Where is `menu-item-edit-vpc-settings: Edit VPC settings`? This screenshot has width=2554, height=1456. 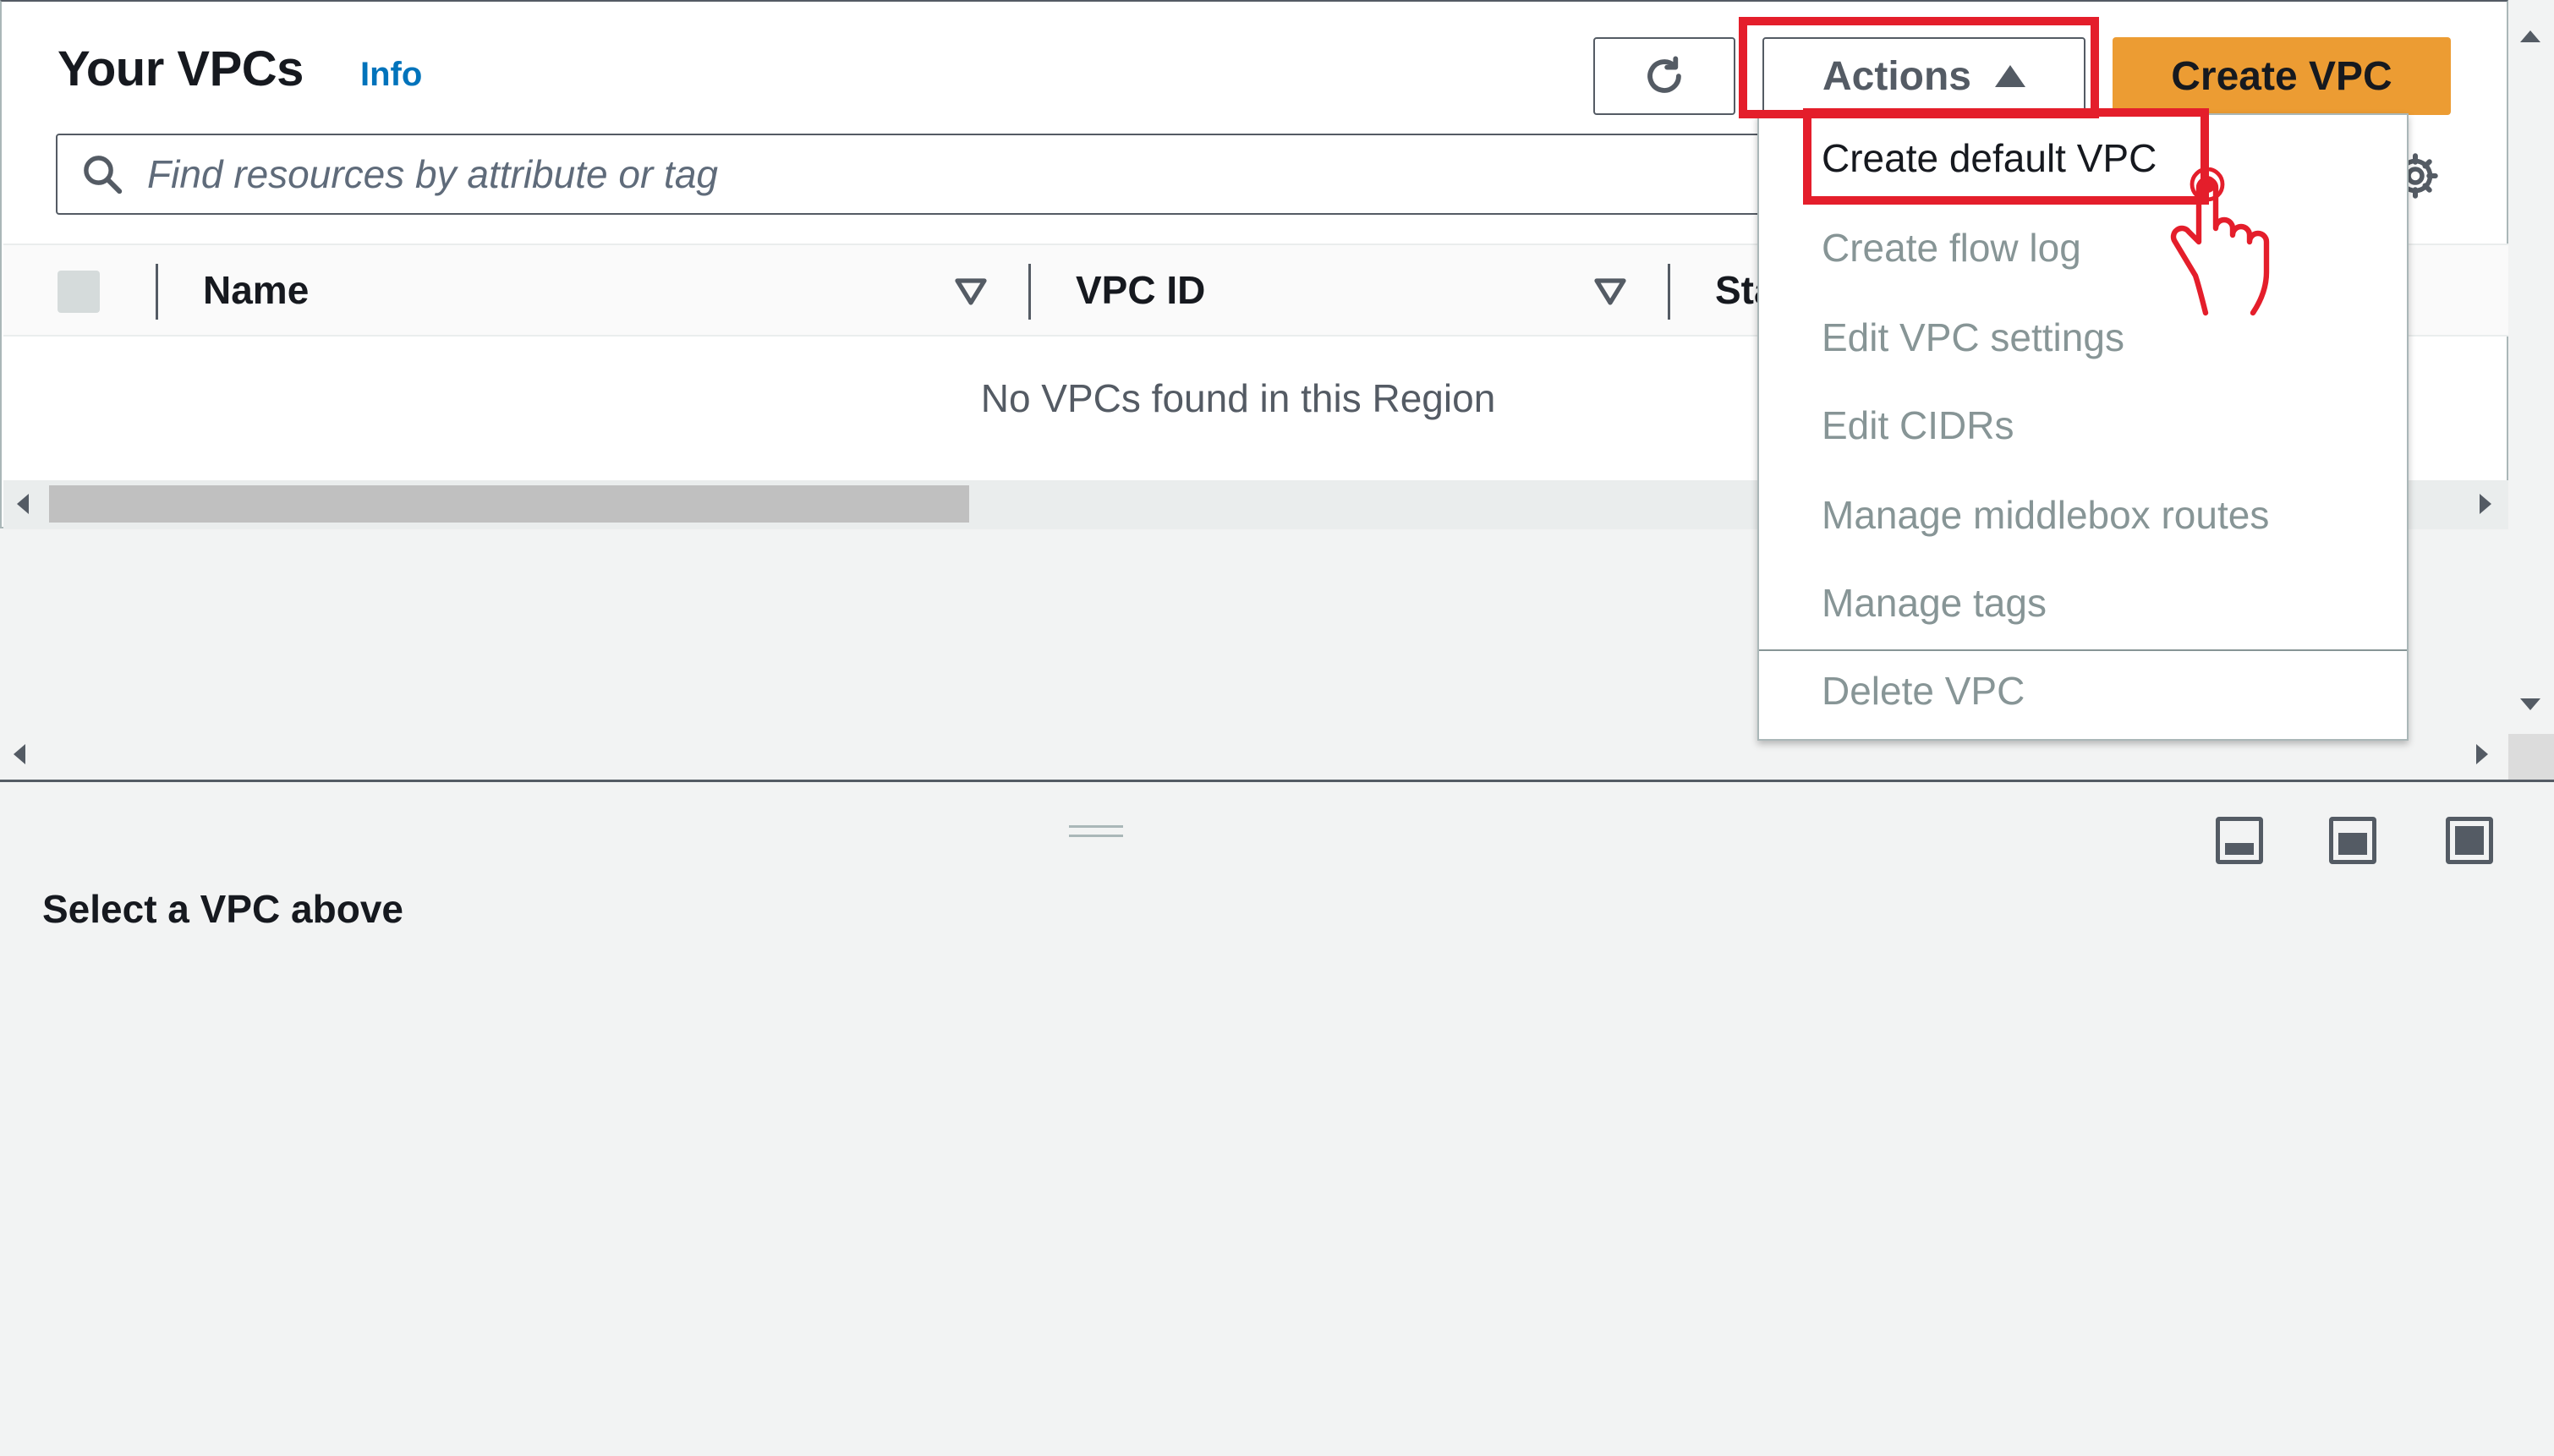 menu-item-edit-vpc-settings: Edit VPC settings is located at coordinates (1973, 338).